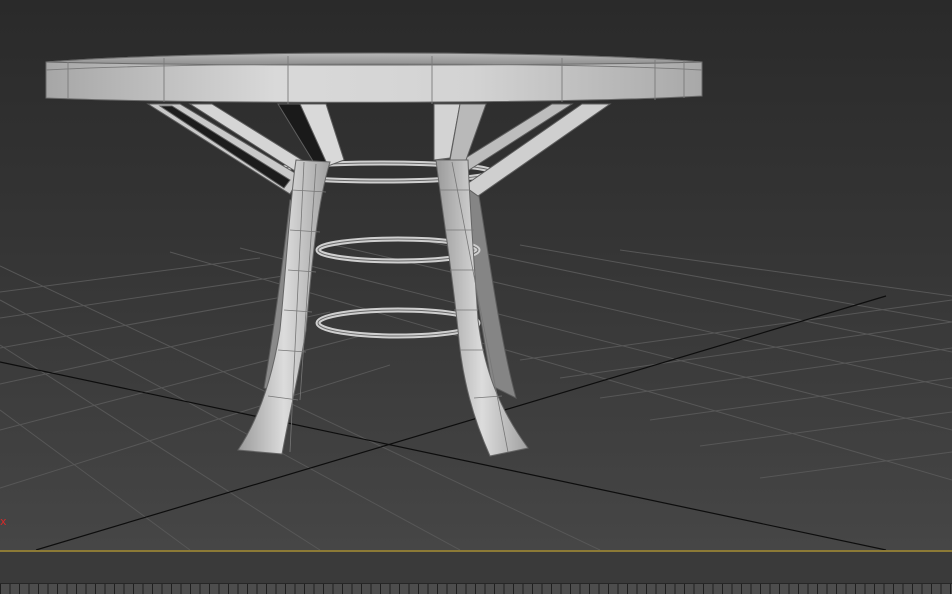 The width and height of the screenshot is (952, 594). I want to click on table-top, so click(374, 78).